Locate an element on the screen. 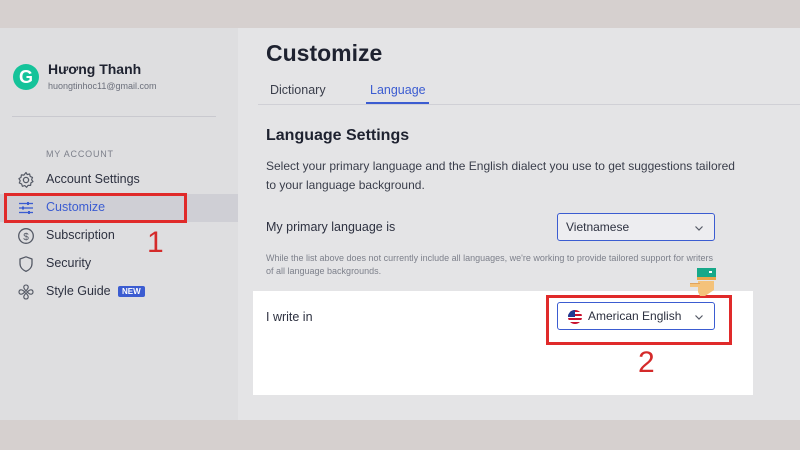  sidebar-item-label: Security is located at coordinates (69, 263).